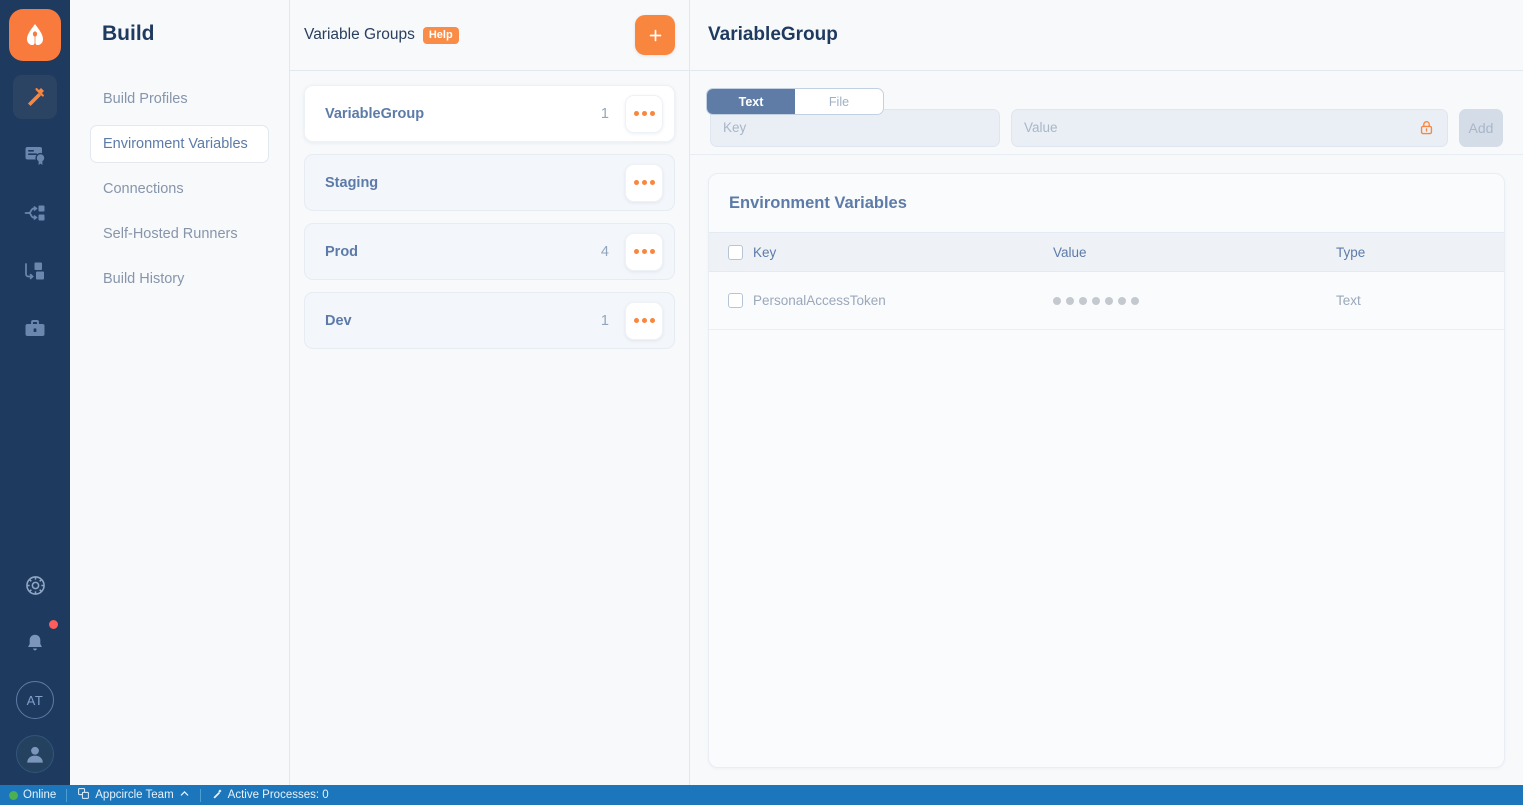 The width and height of the screenshot is (1523, 805). What do you see at coordinates (145, 99) in the screenshot?
I see `sidebar-item-label: Build Profiles` at bounding box center [145, 99].